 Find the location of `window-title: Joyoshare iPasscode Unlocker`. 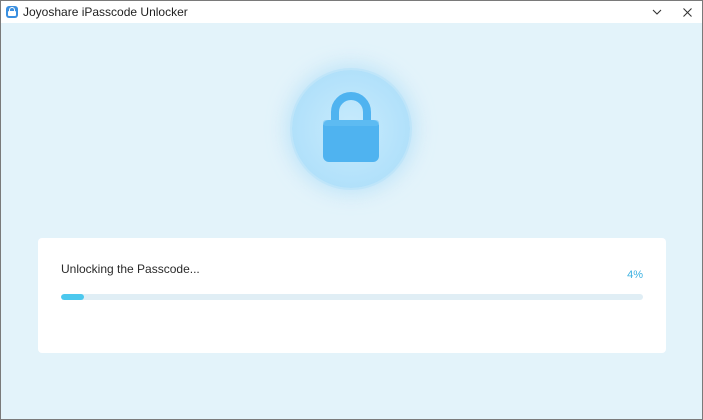

window-title: Joyoshare iPasscode Unlocker is located at coordinates (105, 12).